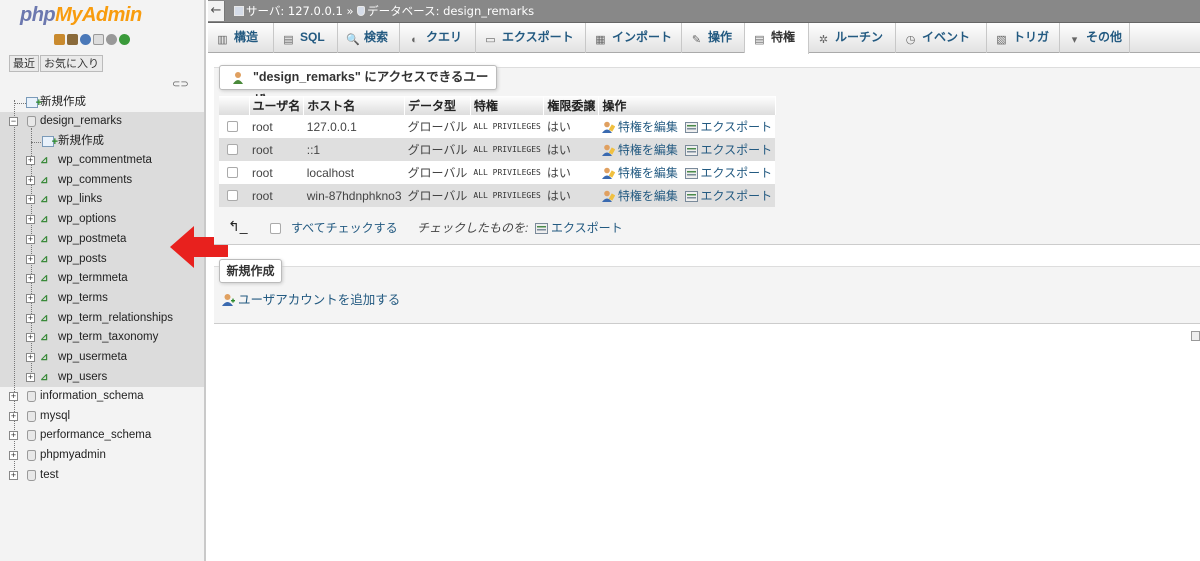  I want to click on tab-events: ◷ イベント, so click(941, 38).